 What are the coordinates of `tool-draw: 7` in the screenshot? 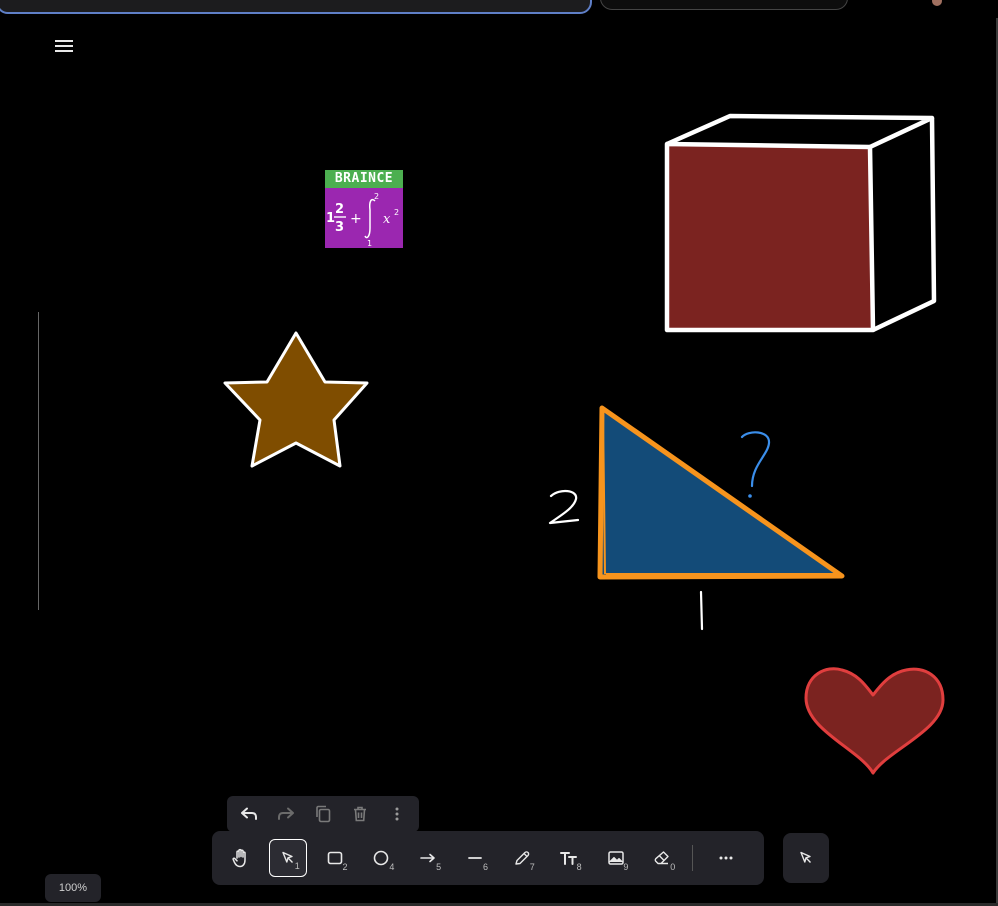 It's located at (522, 858).